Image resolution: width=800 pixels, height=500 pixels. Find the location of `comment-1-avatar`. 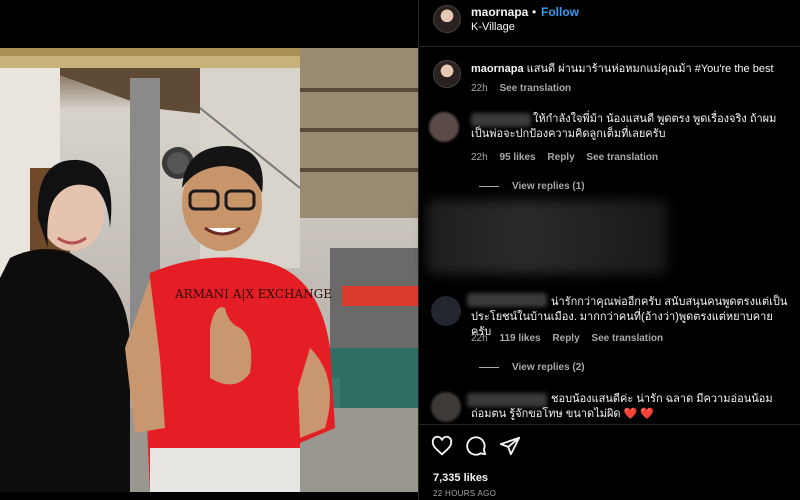

comment-1-avatar is located at coordinates (444, 127).